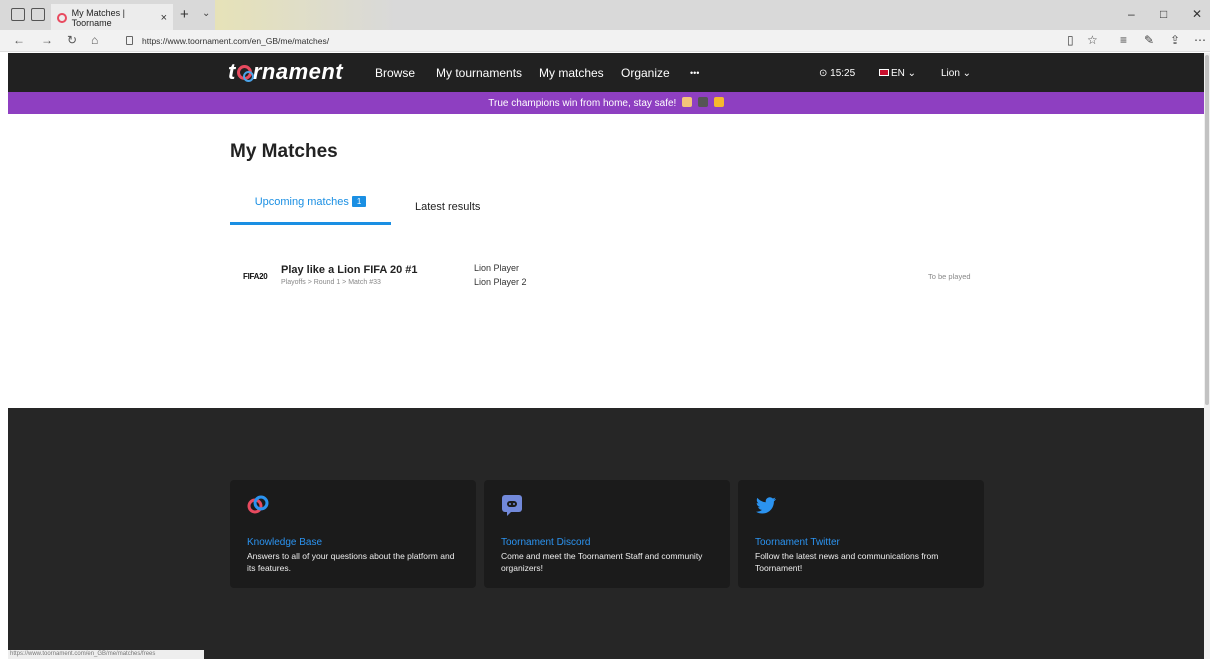 Image resolution: width=1210 pixels, height=659 pixels. Describe the element at coordinates (571, 73) in the screenshot. I see `nav-my-matches: My matches` at that location.